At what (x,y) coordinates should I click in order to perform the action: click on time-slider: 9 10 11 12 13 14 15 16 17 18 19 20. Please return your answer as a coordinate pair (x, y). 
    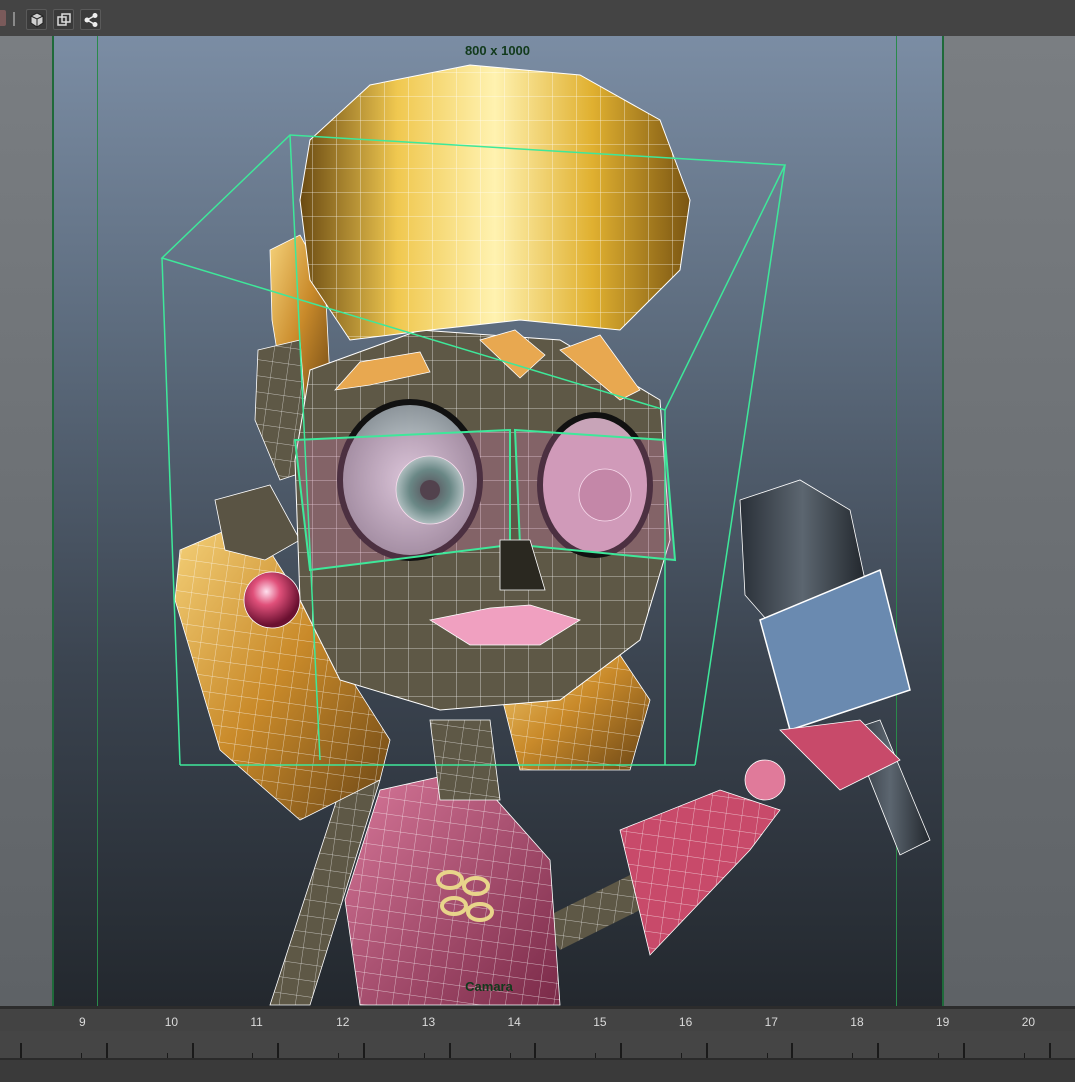
    Looking at the image, I should click on (537, 1033).